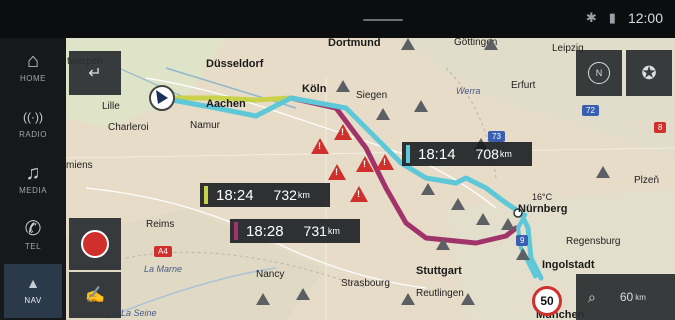 This screenshot has width=675, height=320. Describe the element at coordinates (354, 43) in the screenshot. I see `city-label: Dortmund` at that location.